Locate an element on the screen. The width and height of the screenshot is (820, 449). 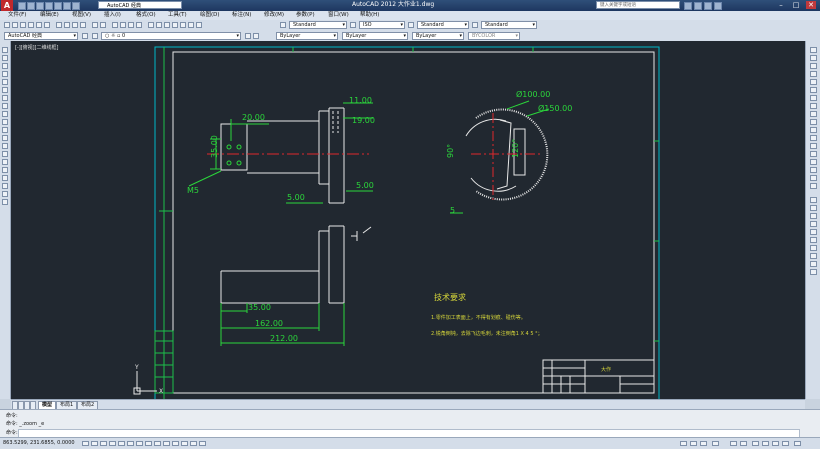
rotate-icon is located at coordinates (813, 98).